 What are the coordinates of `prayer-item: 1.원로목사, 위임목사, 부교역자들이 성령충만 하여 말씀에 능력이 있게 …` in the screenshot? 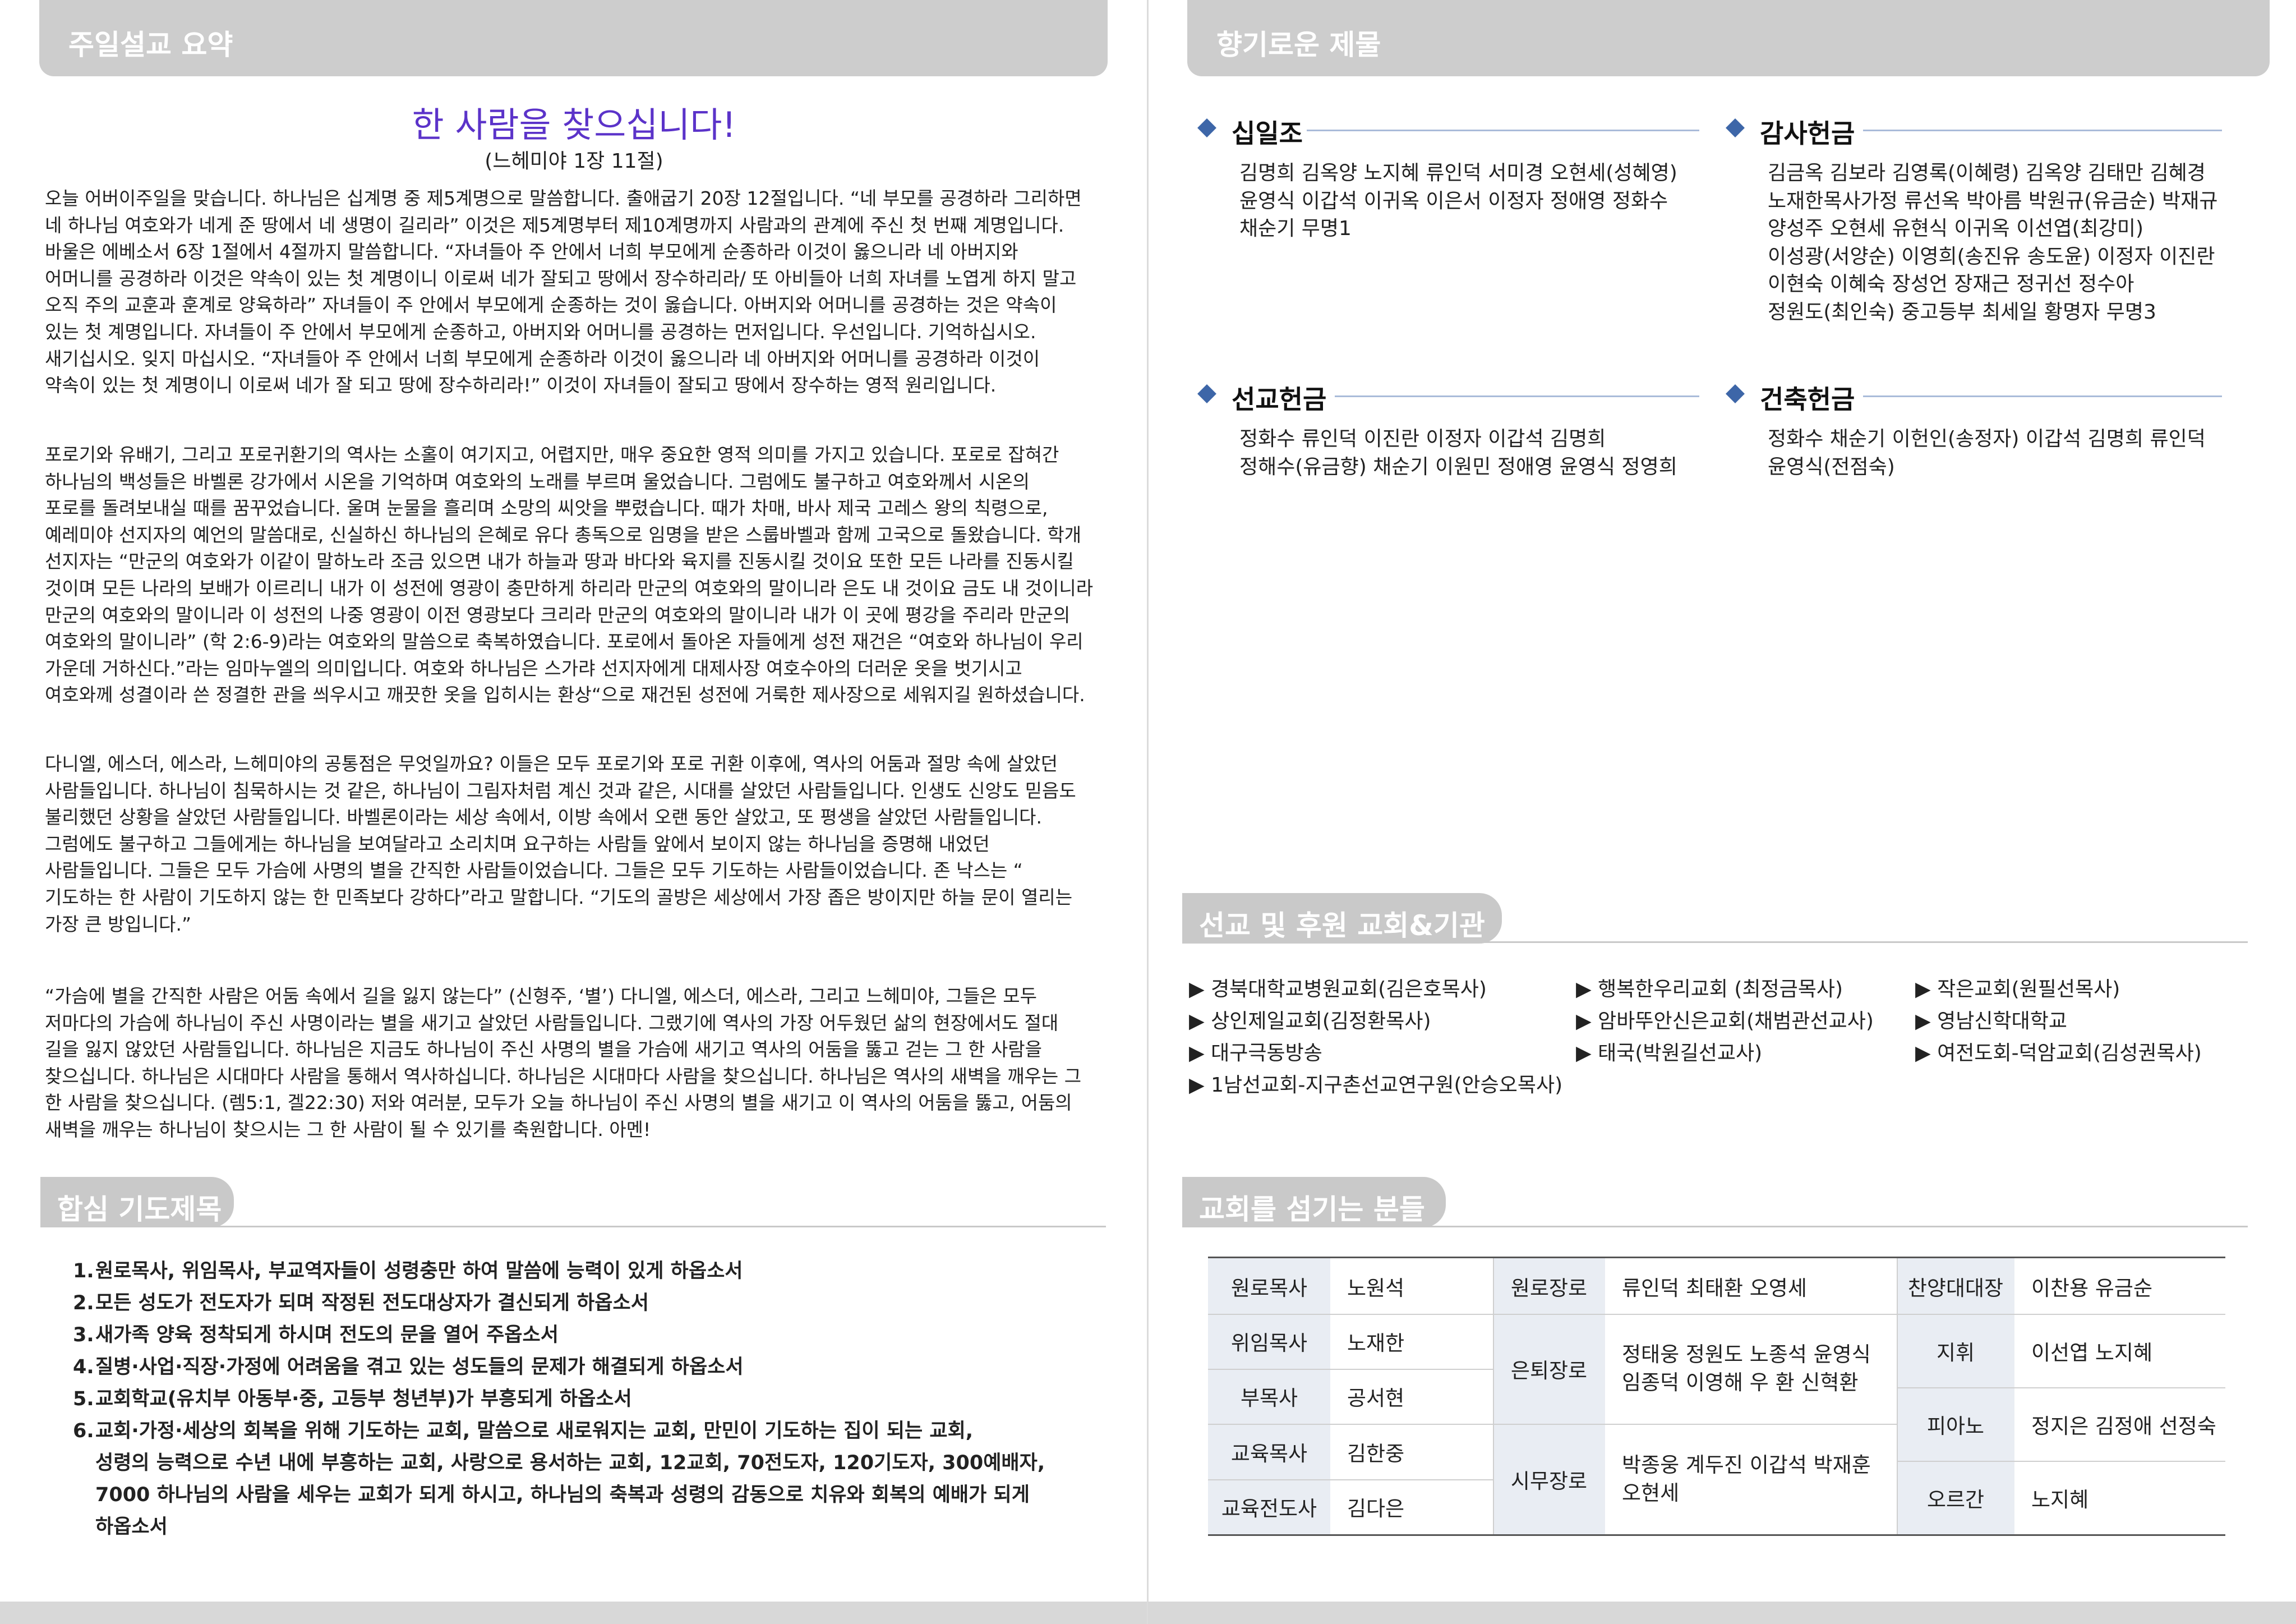 It's located at (408, 1271).